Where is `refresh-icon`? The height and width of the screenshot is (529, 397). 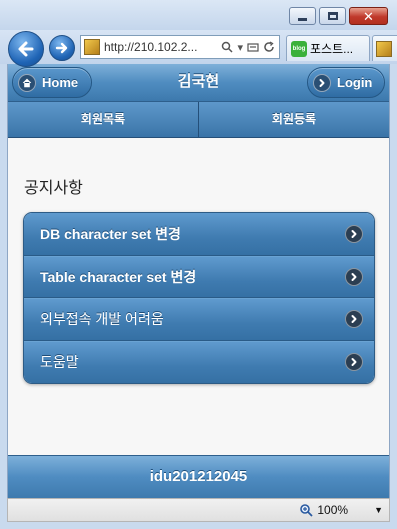
refresh-icon is located at coordinates (269, 47).